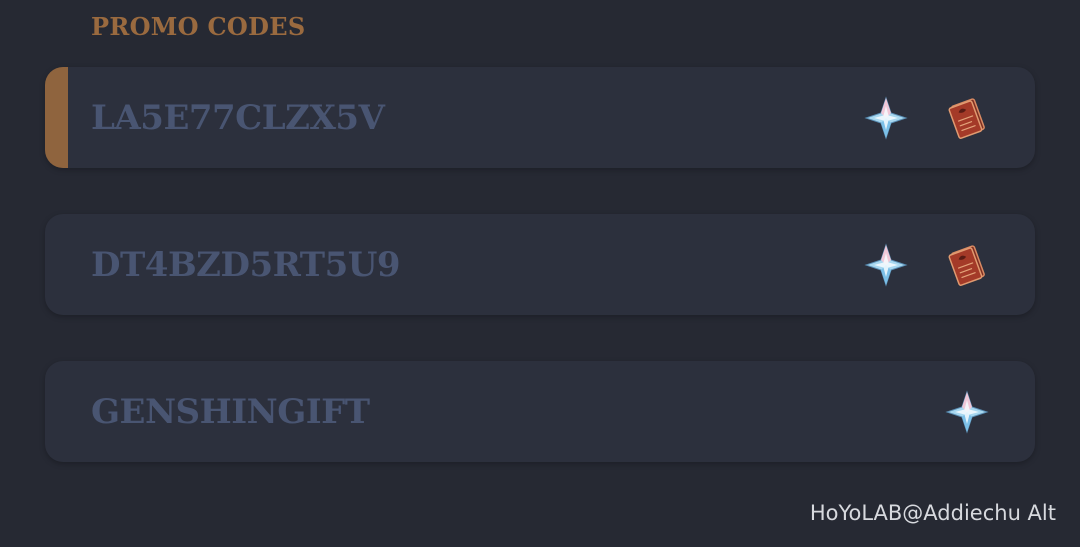 This screenshot has width=1080, height=547. I want to click on promo-code-text: DT4BZD5RT5U9, so click(246, 264).